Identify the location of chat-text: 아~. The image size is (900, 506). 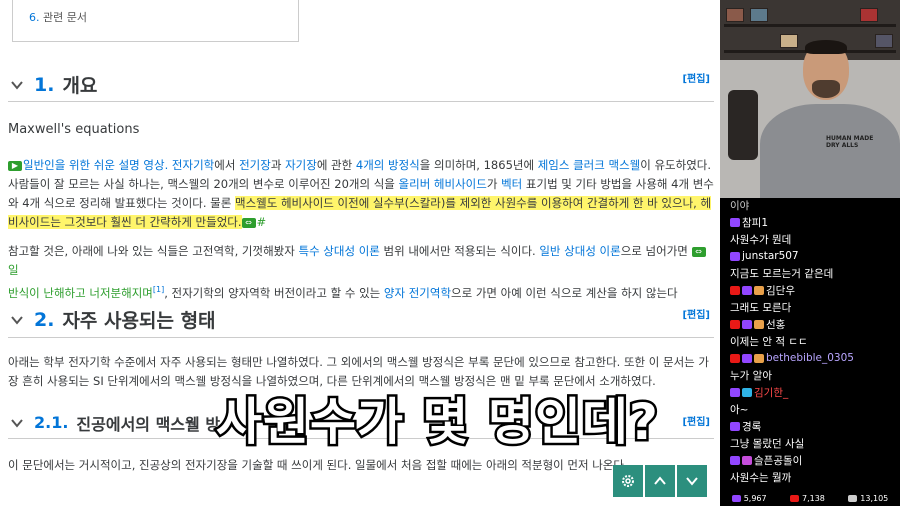
(739, 410).